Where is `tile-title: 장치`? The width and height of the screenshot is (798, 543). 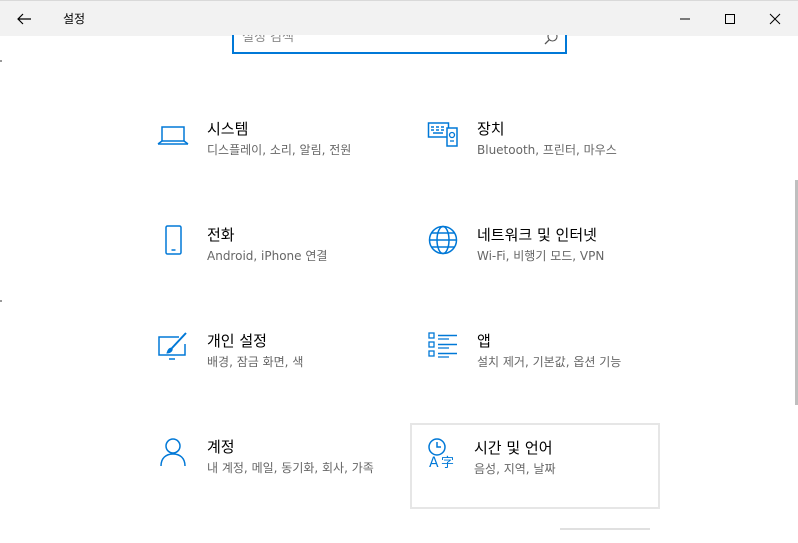
tile-title: 장치 is located at coordinates (491, 129).